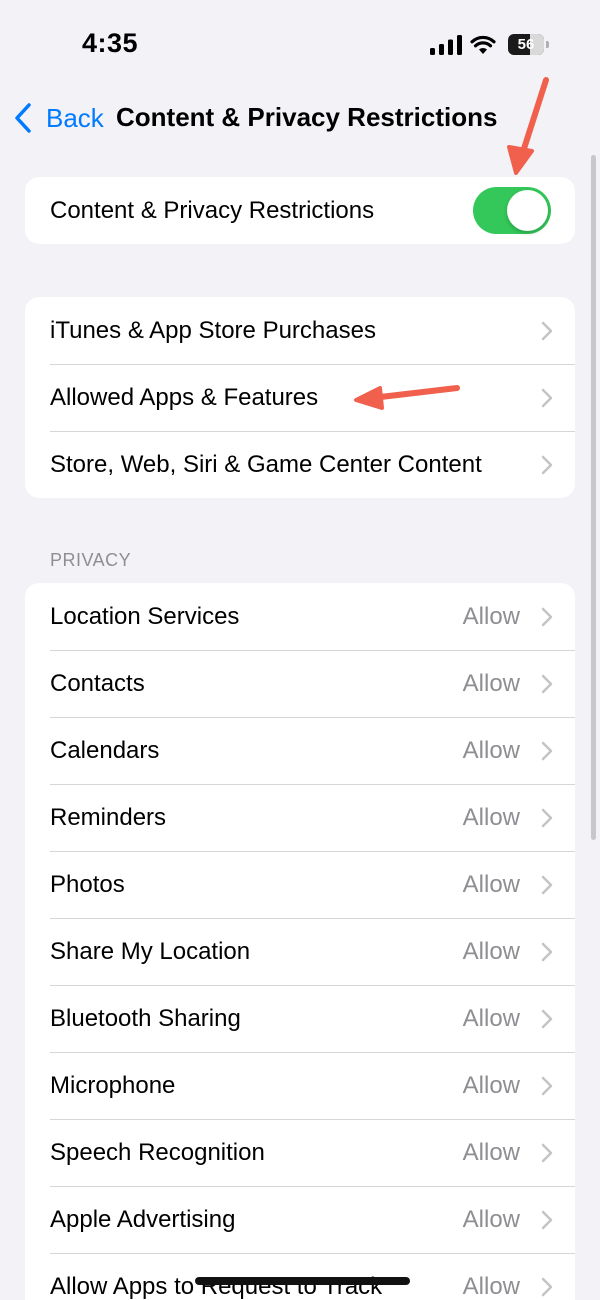 Image resolution: width=600 pixels, height=1300 pixels. Describe the element at coordinates (145, 616) in the screenshot. I see `row-label: Location Services` at that location.